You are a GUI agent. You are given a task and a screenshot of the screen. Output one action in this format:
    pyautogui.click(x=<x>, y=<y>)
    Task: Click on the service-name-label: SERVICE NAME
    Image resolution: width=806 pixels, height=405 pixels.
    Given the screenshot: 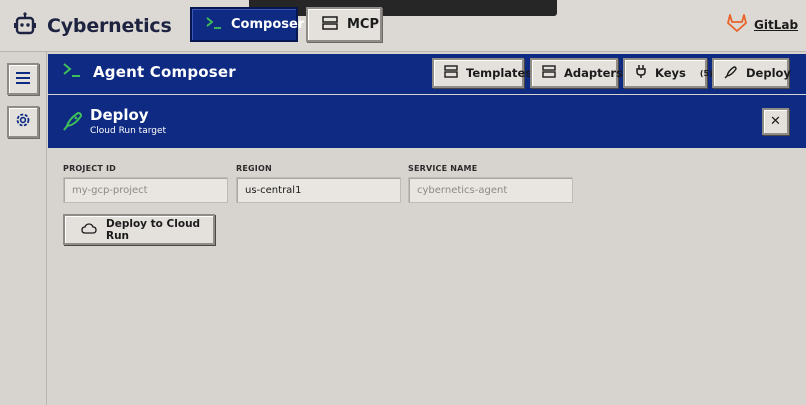 What is the action you would take?
    pyautogui.click(x=443, y=168)
    